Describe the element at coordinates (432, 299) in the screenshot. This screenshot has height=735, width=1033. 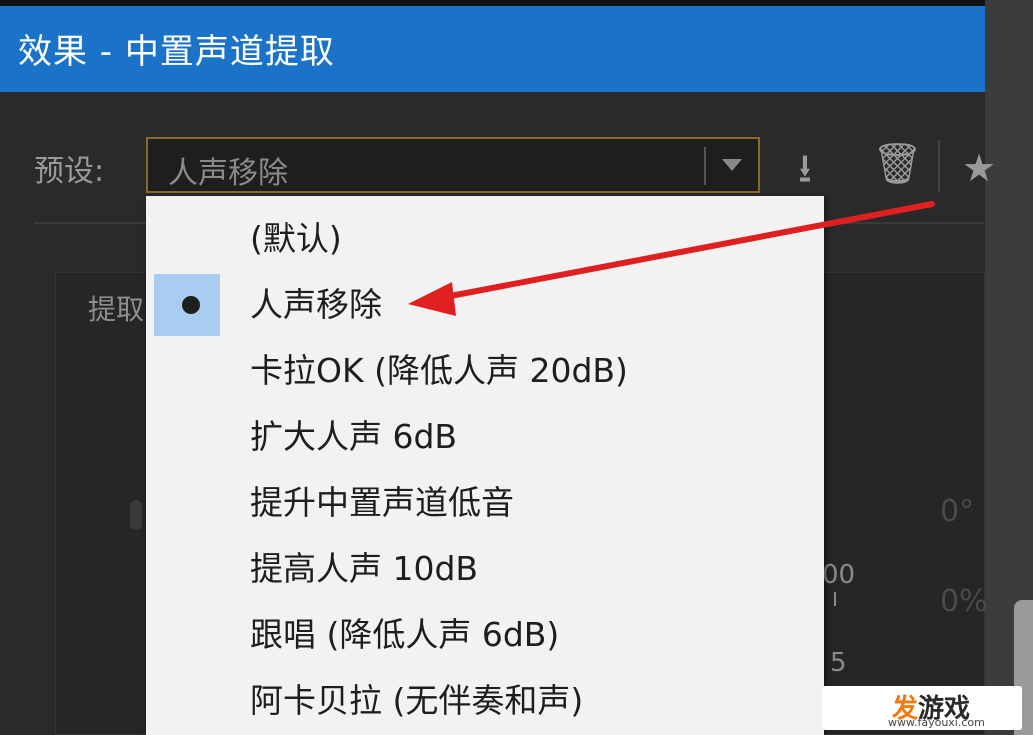
I see `arrow-head` at that location.